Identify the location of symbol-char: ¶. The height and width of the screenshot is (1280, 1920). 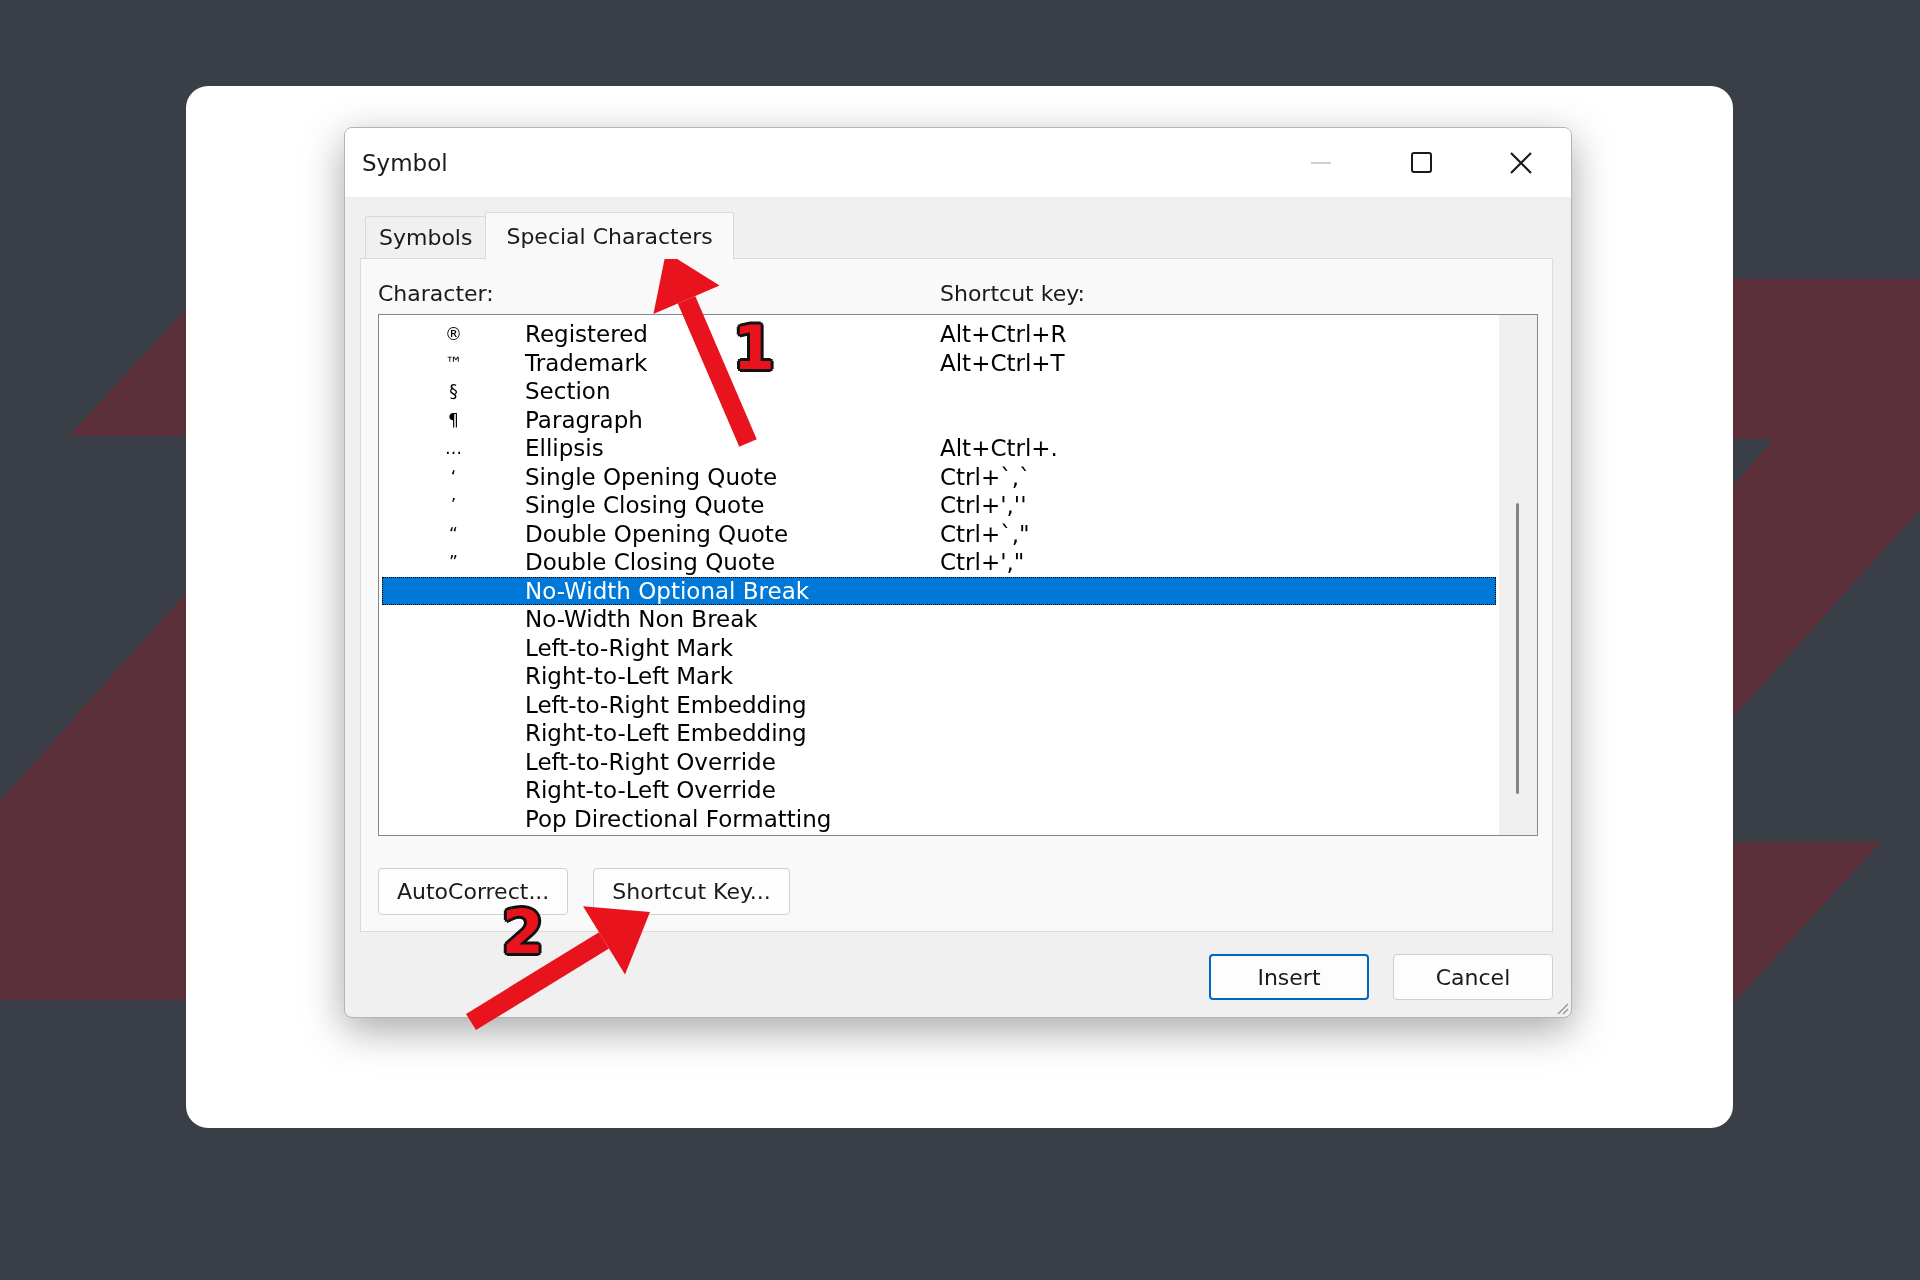
(453, 420).